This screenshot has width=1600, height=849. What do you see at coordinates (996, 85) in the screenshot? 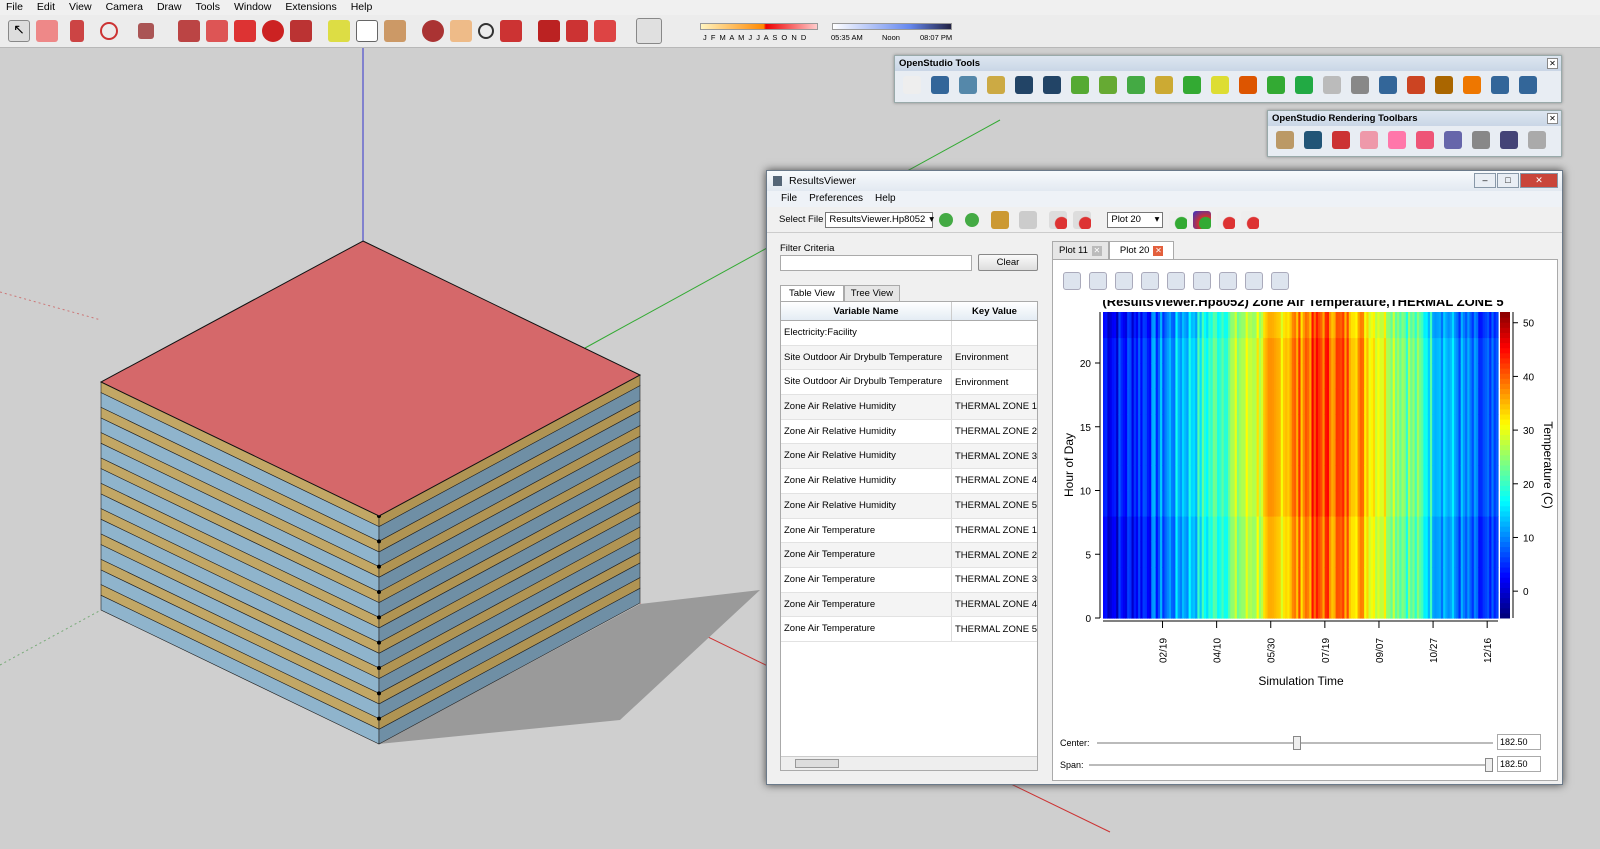
I see `export-icon` at bounding box center [996, 85].